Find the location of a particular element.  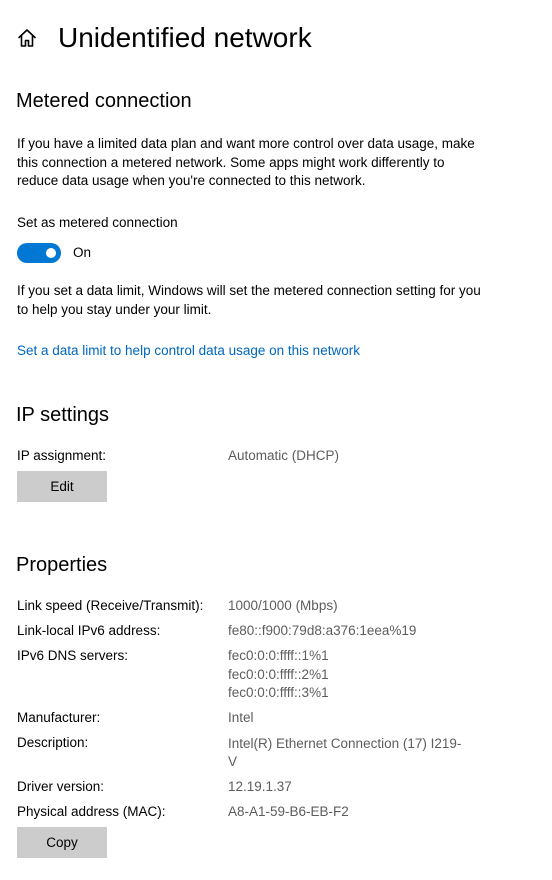

metered-toggle is located at coordinates (39, 253).